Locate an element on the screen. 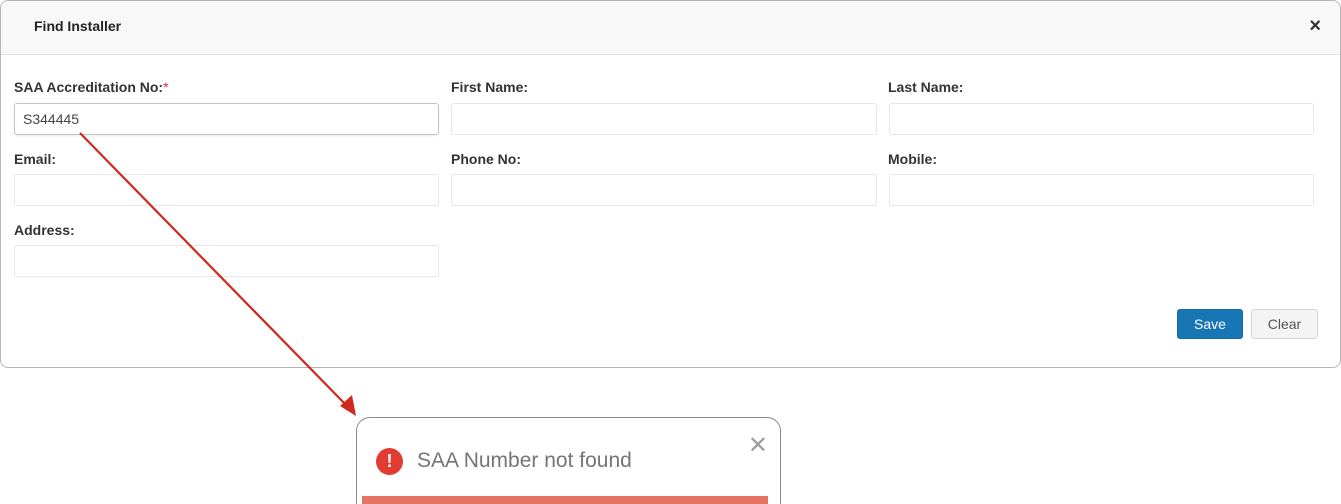 The width and height of the screenshot is (1341, 504). close-icon: × is located at coordinates (1315, 26).